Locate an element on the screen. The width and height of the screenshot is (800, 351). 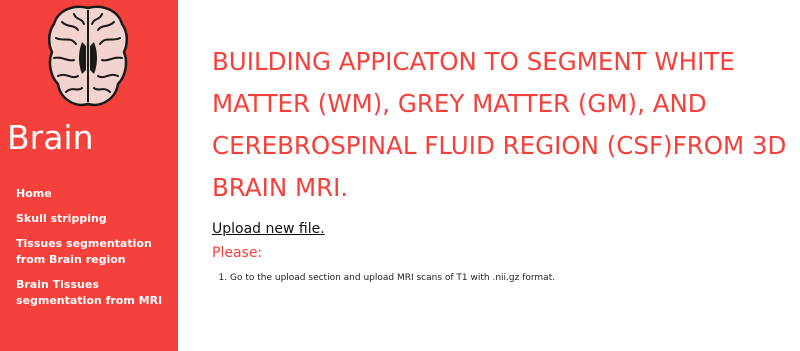
nav-link-brain-tissues-segmentation-mri: Brain Tissues segmentation from MRI is located at coordinates (95, 293).